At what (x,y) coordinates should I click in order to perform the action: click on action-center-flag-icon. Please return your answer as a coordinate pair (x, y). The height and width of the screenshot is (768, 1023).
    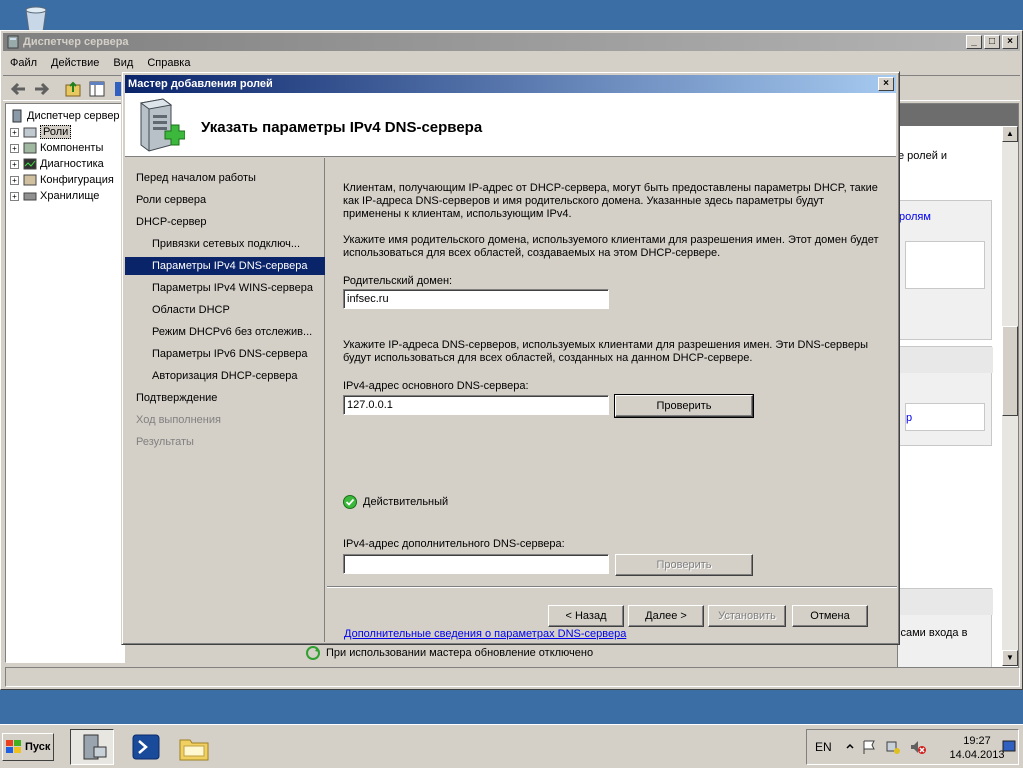
    Looking at the image, I should click on (869, 747).